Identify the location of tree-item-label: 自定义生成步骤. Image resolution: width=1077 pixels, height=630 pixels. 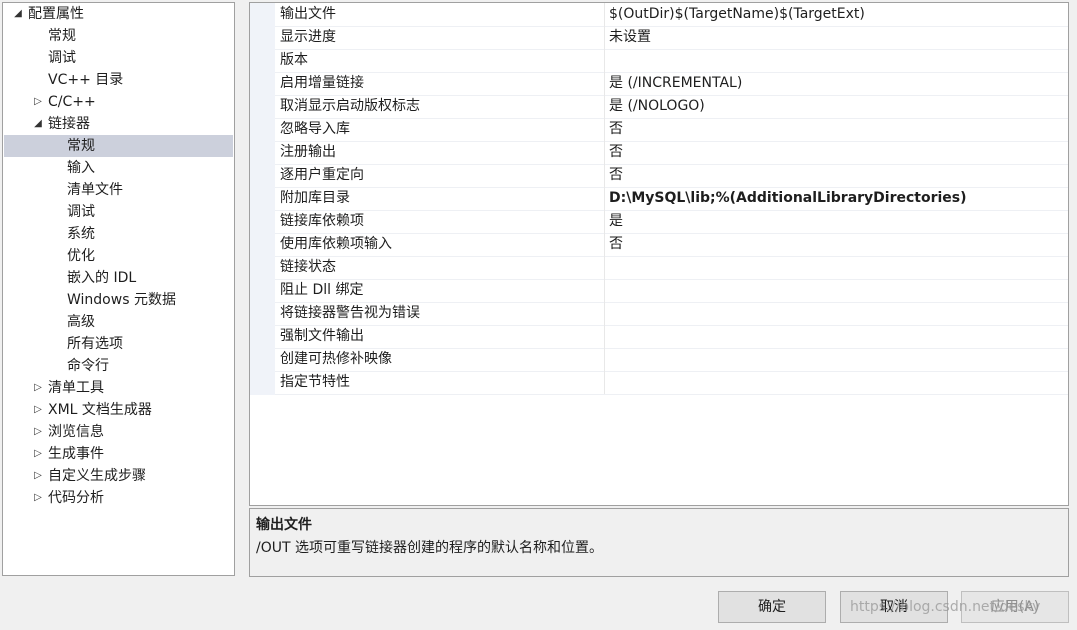
(97, 476).